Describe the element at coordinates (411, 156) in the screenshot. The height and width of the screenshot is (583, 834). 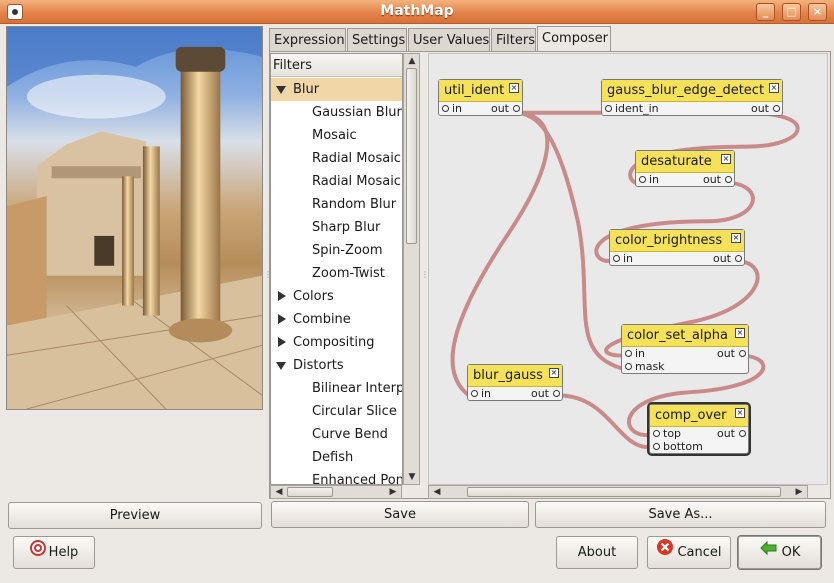
I see `vscroll-thumb` at that location.